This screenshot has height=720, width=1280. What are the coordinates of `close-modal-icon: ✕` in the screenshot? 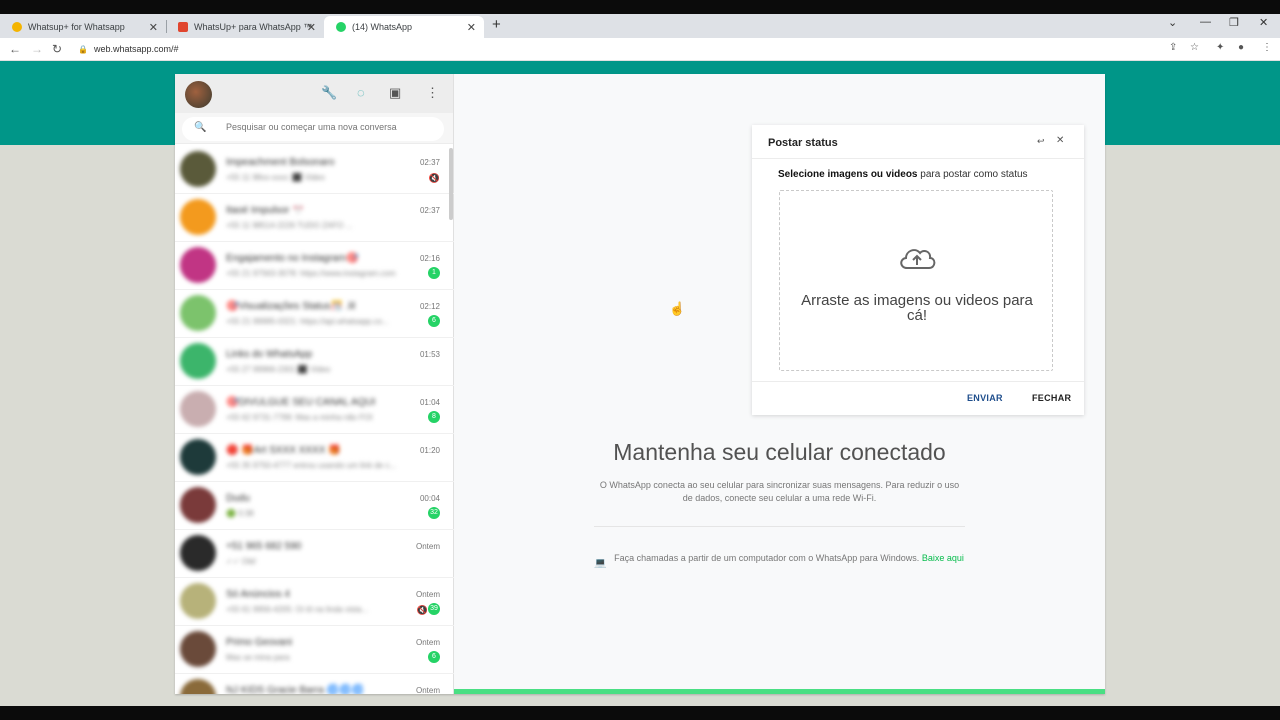 It's located at (1060, 140).